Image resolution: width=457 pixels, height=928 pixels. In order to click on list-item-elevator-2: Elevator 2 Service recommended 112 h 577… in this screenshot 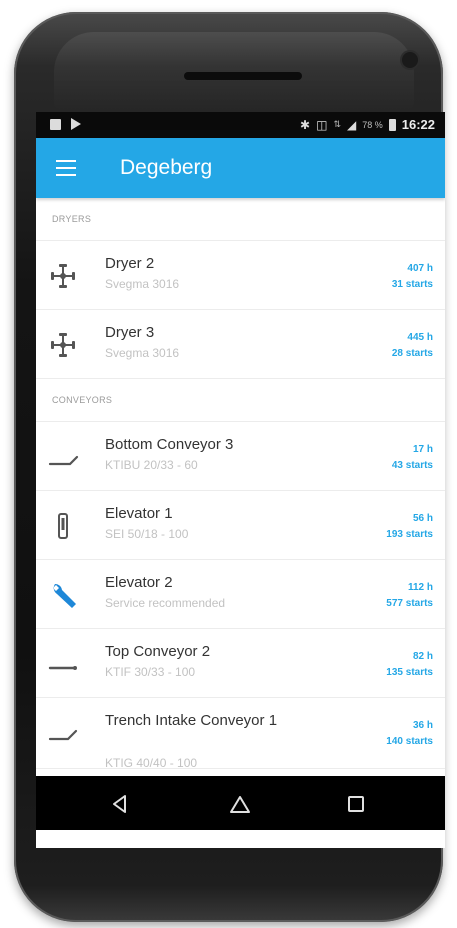, I will do `click(240, 594)`.